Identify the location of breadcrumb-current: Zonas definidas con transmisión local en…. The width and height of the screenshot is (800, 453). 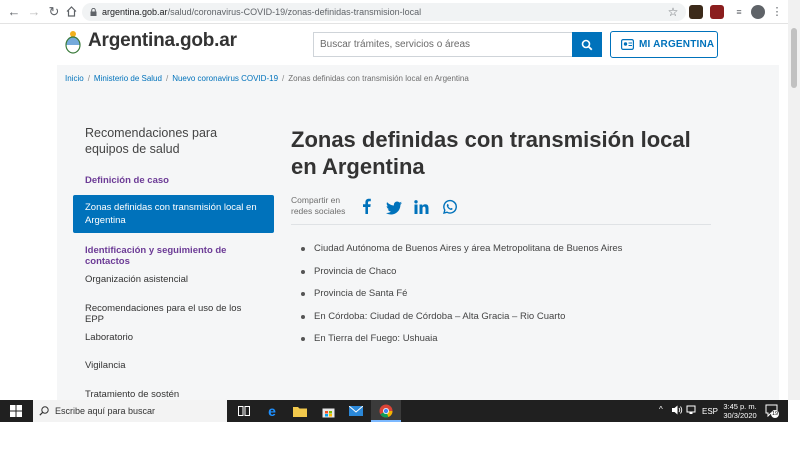
(378, 78).